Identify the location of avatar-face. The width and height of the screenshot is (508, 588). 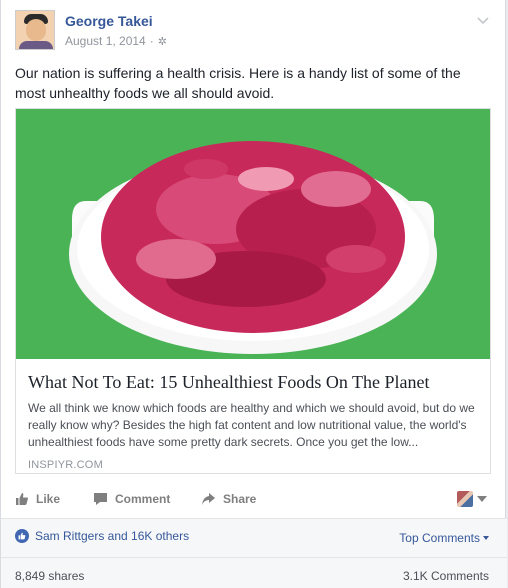
(36, 30).